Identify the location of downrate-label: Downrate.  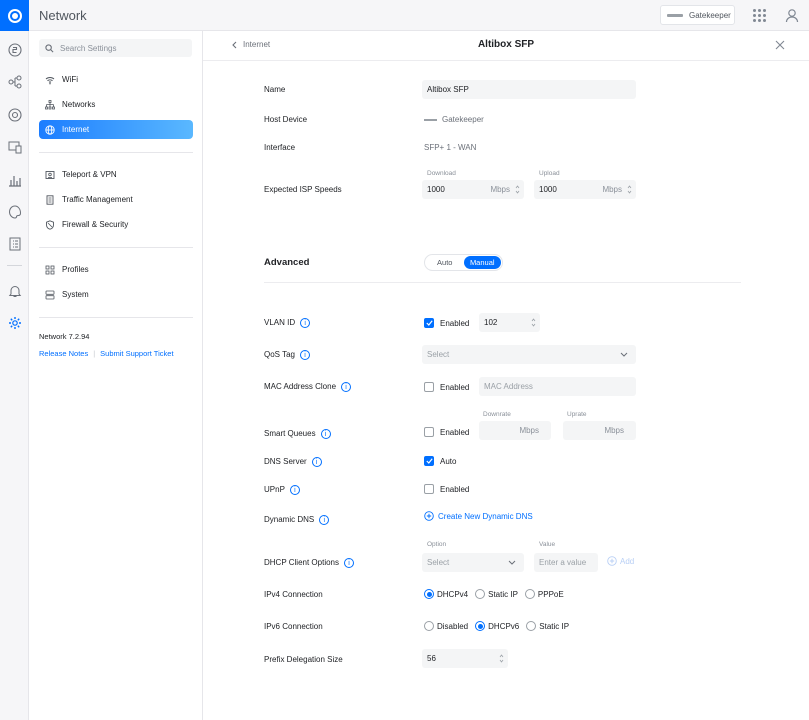
(497, 414).